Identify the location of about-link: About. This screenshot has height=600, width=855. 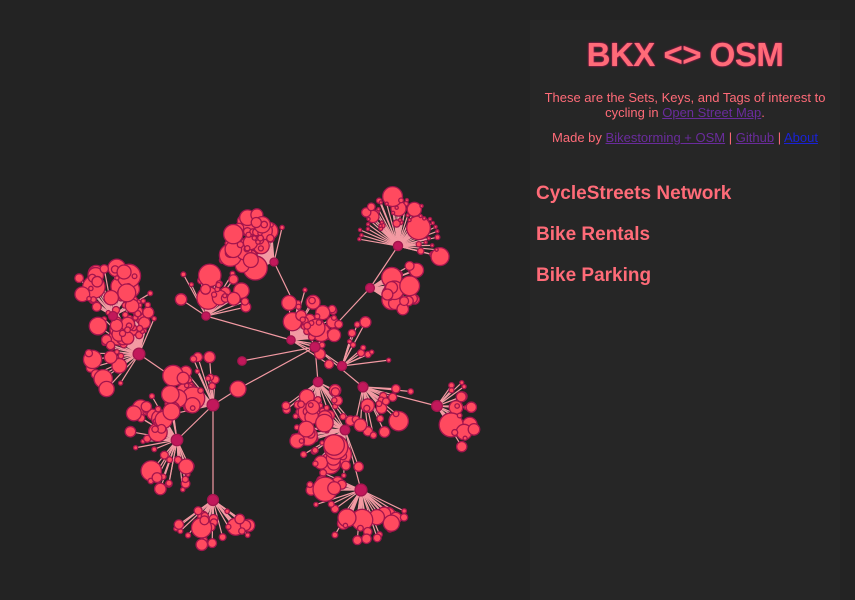
(801, 137).